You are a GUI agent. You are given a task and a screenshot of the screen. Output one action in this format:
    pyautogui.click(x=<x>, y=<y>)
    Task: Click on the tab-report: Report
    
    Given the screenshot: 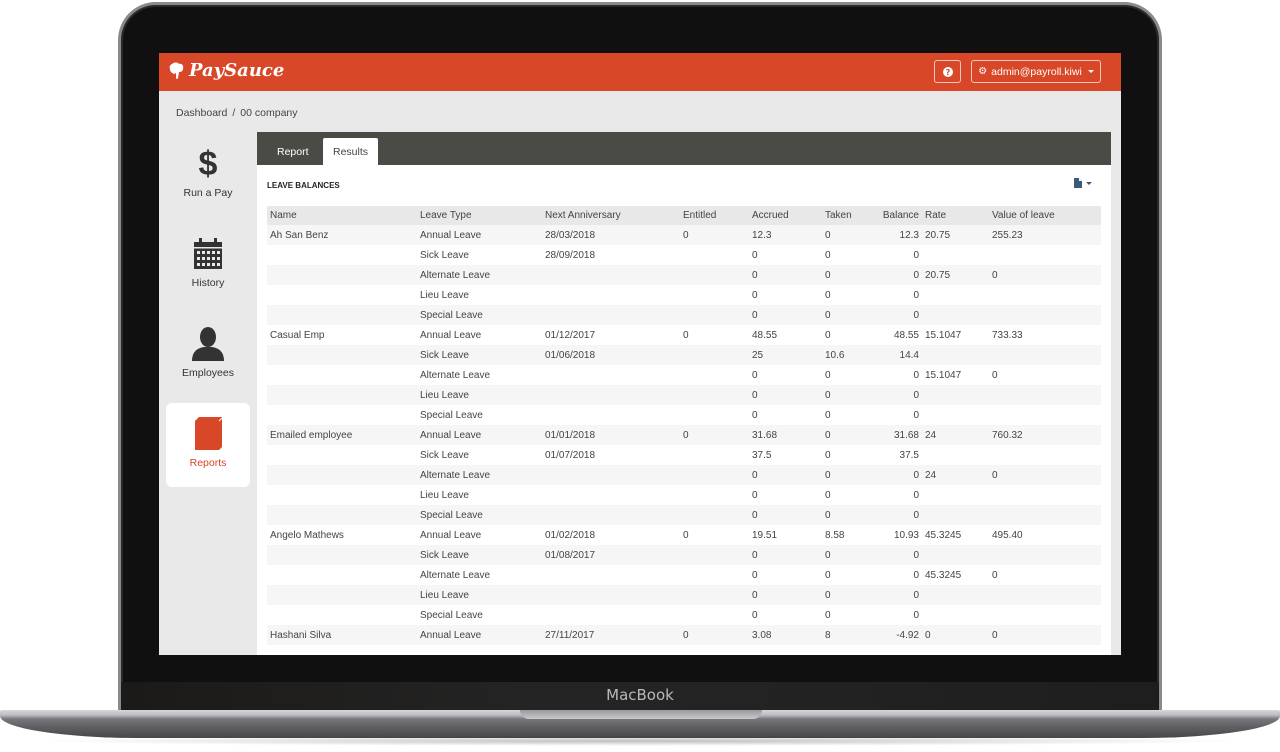 What is the action you would take?
    pyautogui.click(x=293, y=151)
    